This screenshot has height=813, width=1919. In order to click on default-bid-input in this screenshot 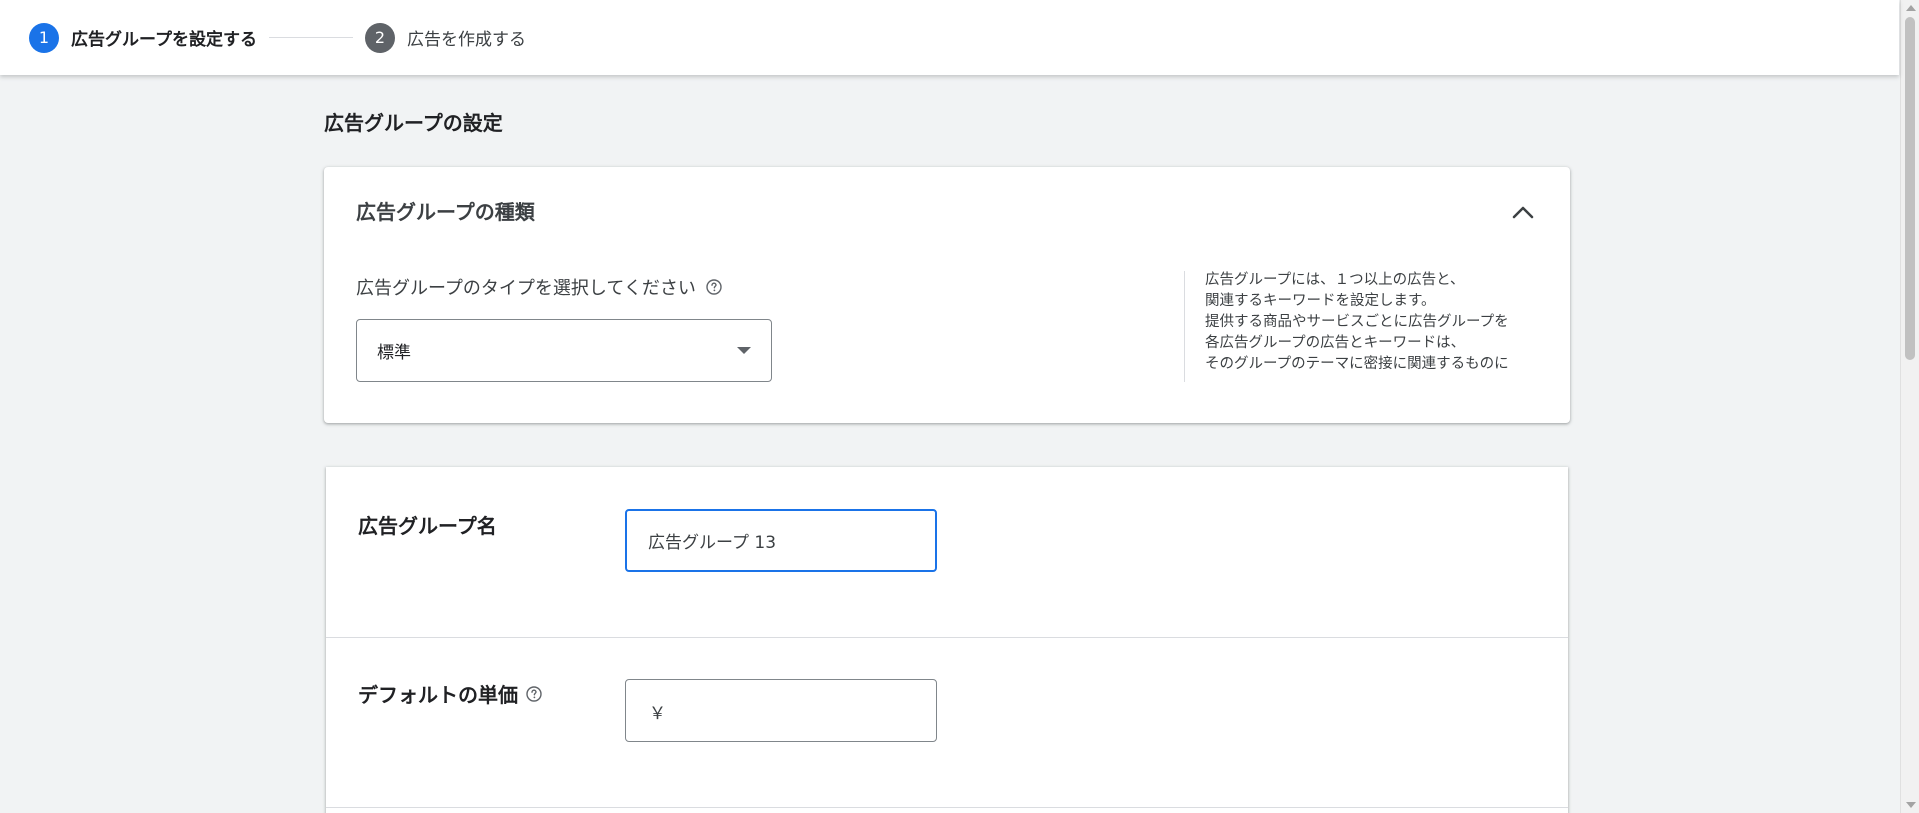, I will do `click(781, 710)`.